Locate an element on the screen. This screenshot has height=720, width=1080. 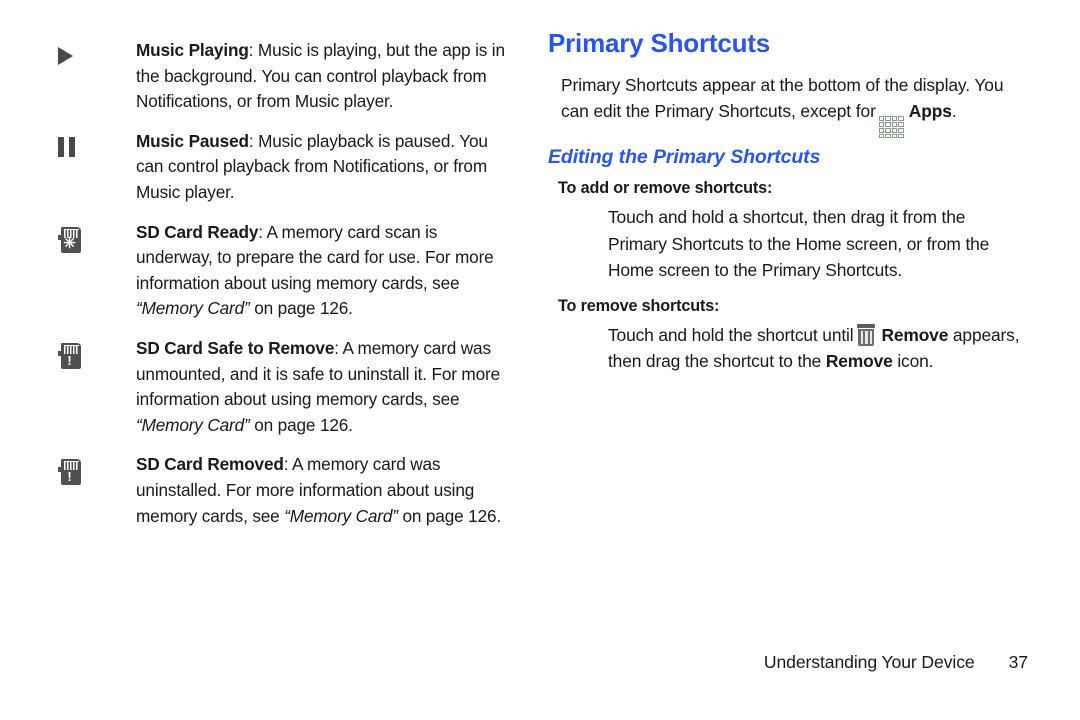
intro-text-after-icon: . is located at coordinates (954, 111).